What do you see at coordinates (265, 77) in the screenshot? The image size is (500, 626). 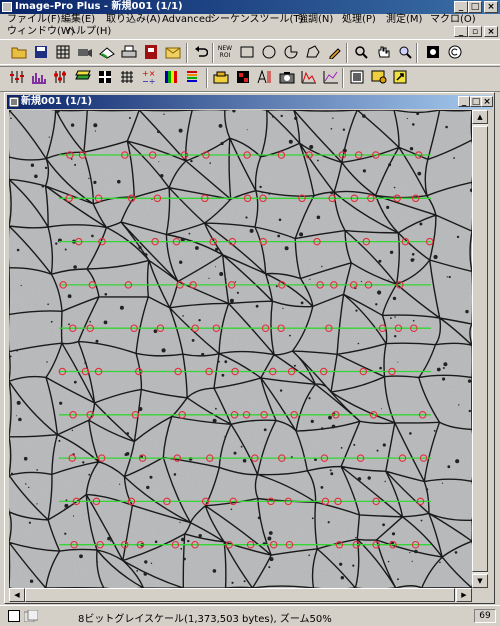 I see `measure-label-icon` at bounding box center [265, 77].